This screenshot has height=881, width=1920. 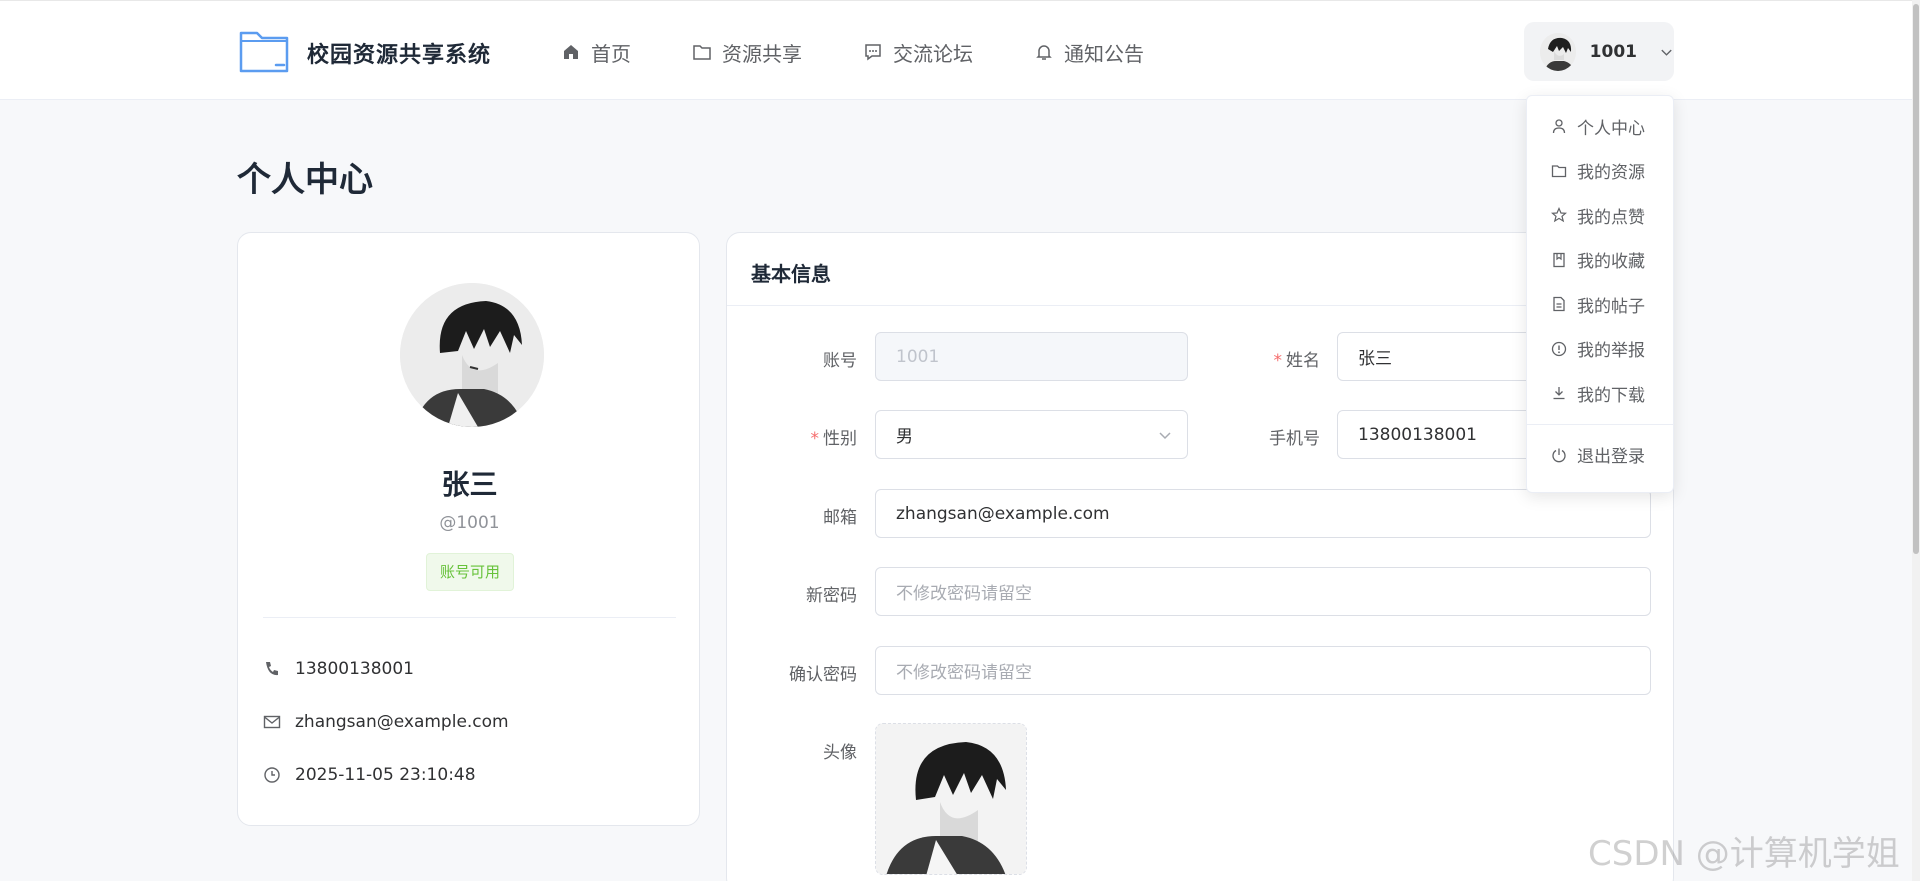 I want to click on card-title: 基本信息, so click(x=791, y=274).